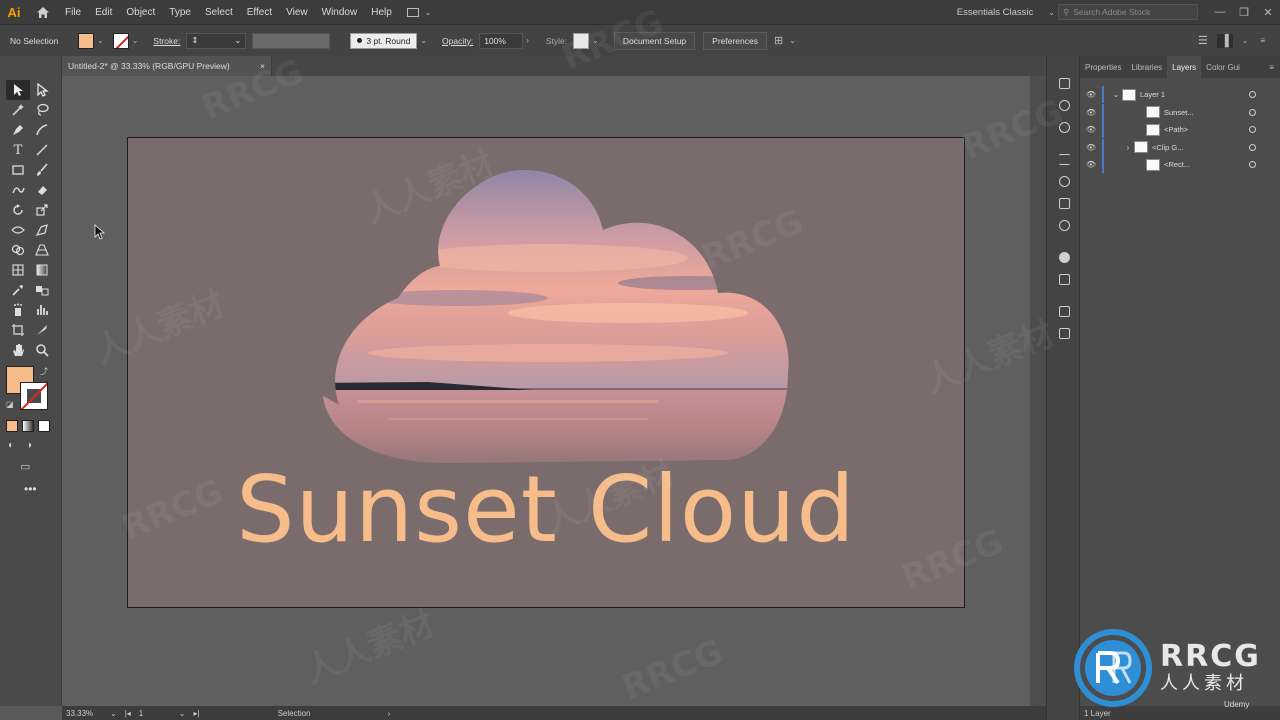 Image resolution: width=1280 pixels, height=720 pixels. Describe the element at coordinates (42, 110) in the screenshot. I see `lasso-tool-icon` at that location.